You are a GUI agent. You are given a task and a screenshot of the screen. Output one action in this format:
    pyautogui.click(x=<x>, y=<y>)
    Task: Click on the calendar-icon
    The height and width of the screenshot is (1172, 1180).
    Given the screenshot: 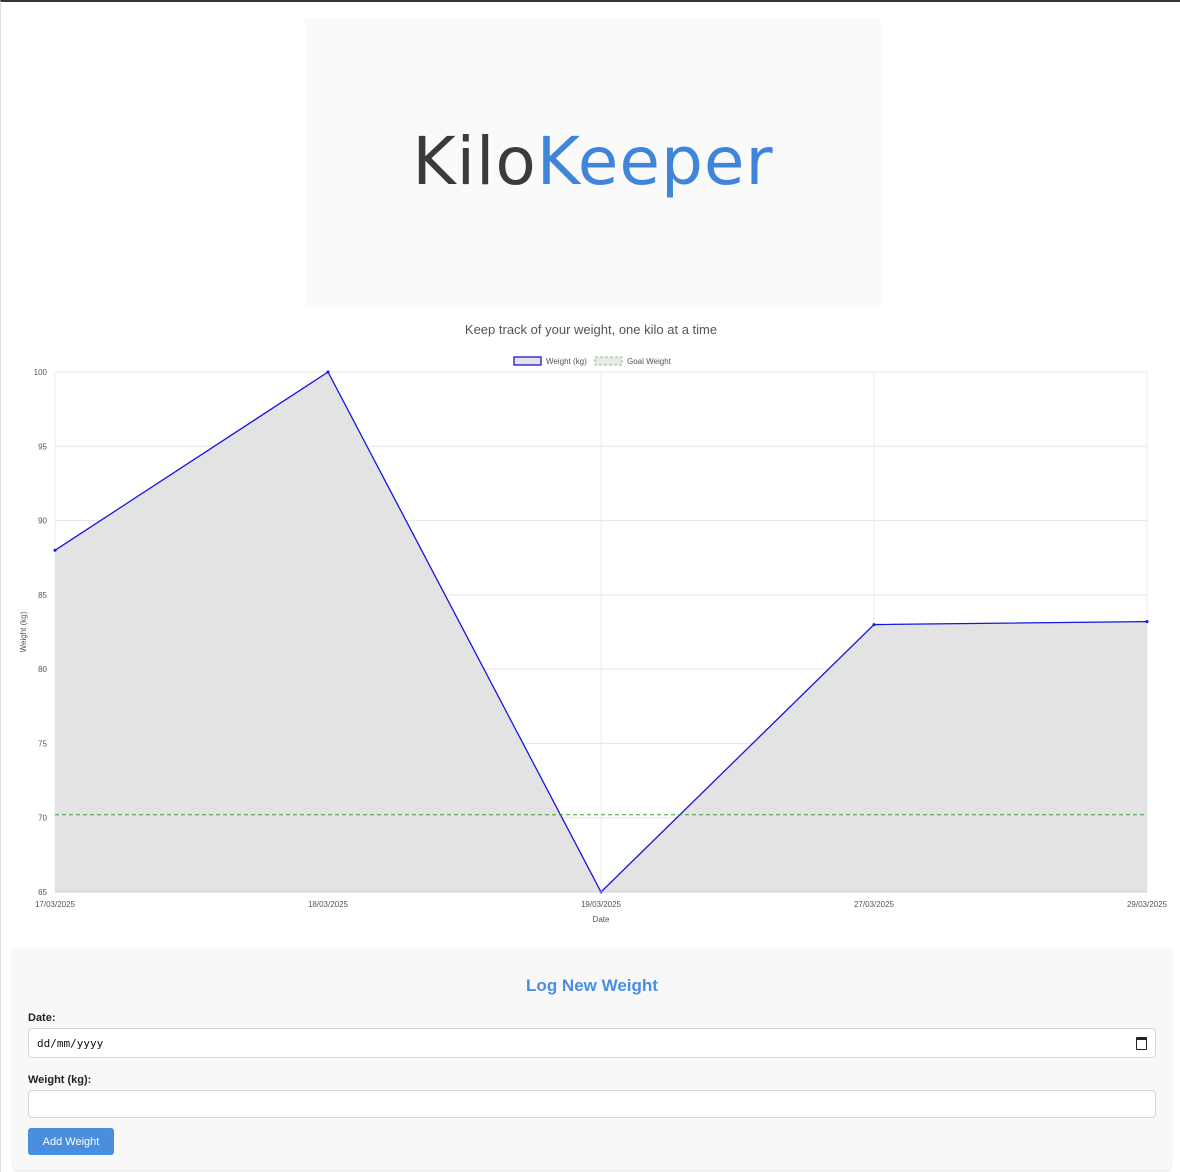 What is the action you would take?
    pyautogui.click(x=1141, y=1043)
    